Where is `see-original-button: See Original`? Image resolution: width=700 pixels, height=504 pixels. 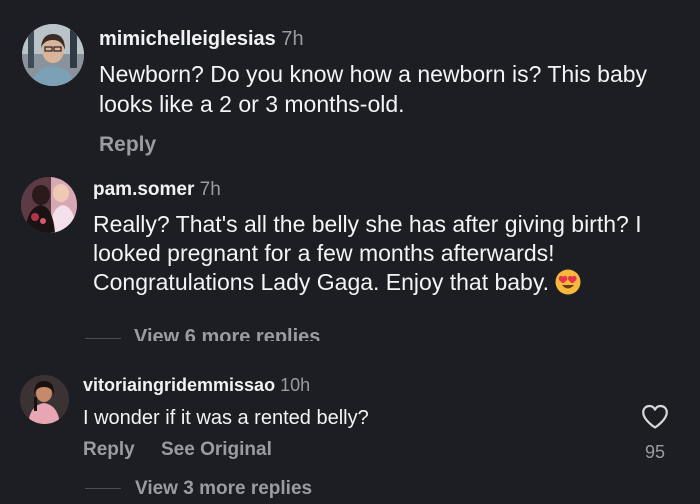
see-original-button: See Original is located at coordinates (216, 450).